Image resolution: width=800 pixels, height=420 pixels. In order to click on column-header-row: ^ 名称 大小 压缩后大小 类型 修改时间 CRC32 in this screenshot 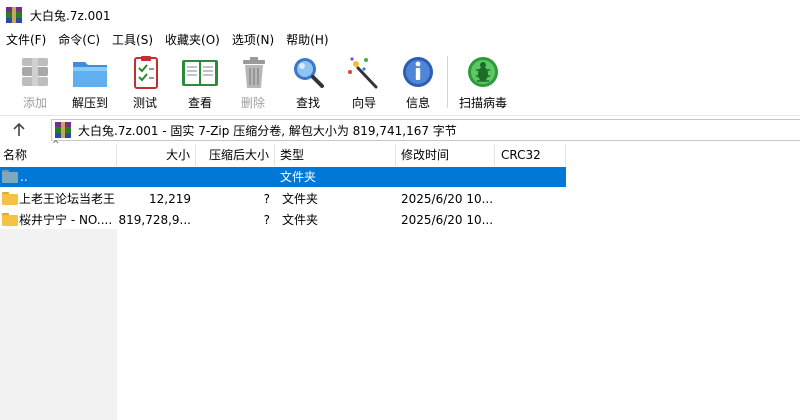, I will do `click(400, 153)`.